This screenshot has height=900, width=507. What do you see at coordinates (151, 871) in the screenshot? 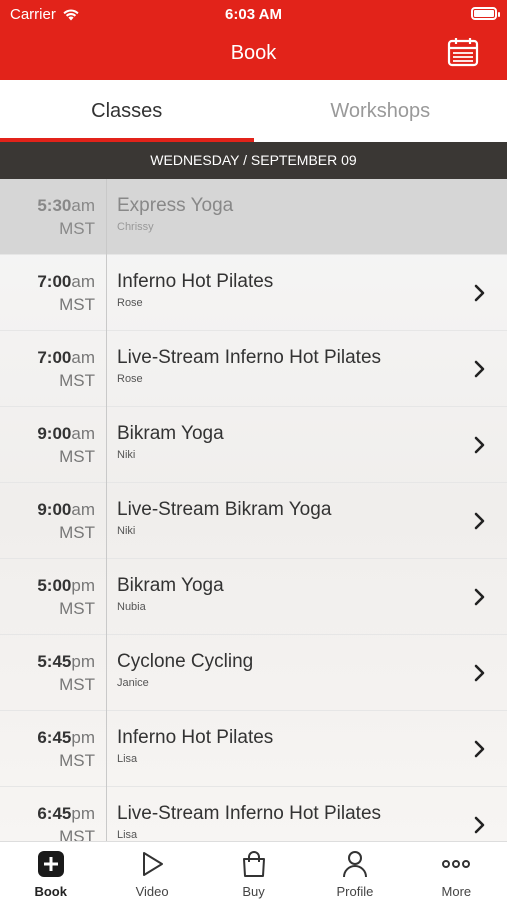
I see `tabbar-video: Video` at bounding box center [151, 871].